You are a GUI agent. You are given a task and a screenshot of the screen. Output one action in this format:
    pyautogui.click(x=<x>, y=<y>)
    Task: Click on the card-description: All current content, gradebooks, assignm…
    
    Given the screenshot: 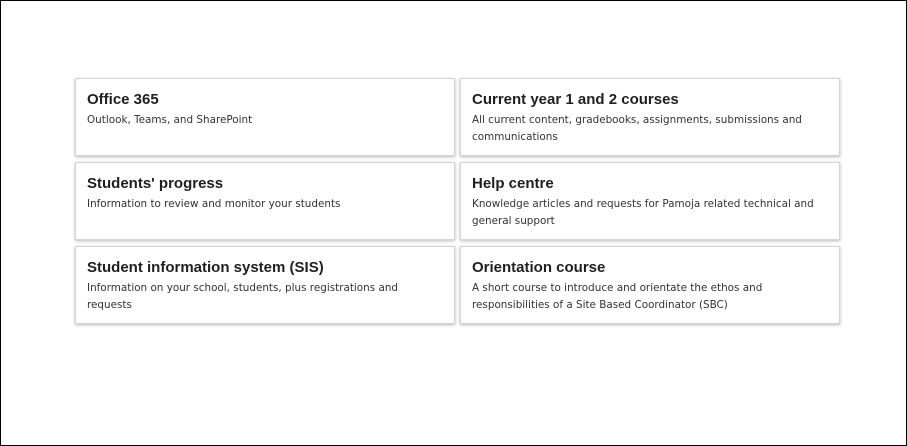 What is the action you would take?
    pyautogui.click(x=637, y=128)
    